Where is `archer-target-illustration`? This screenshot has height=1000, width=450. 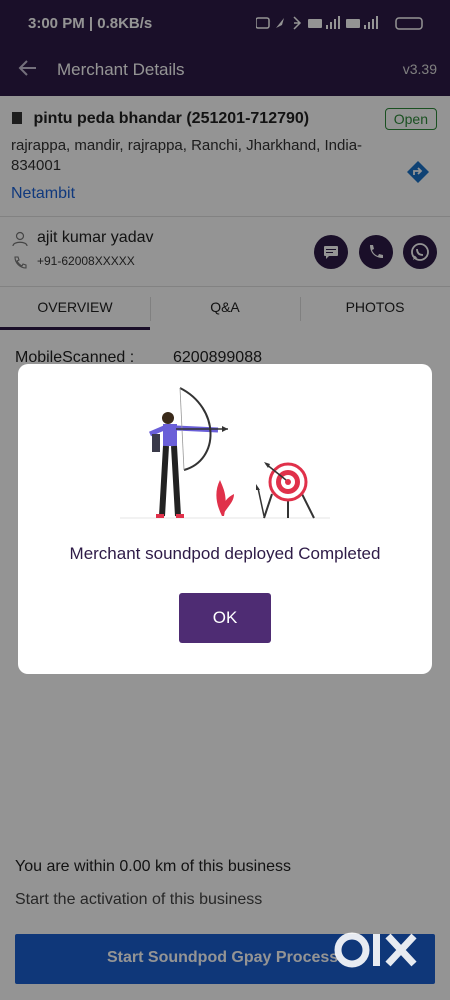
archer-target-illustration is located at coordinates (225, 453).